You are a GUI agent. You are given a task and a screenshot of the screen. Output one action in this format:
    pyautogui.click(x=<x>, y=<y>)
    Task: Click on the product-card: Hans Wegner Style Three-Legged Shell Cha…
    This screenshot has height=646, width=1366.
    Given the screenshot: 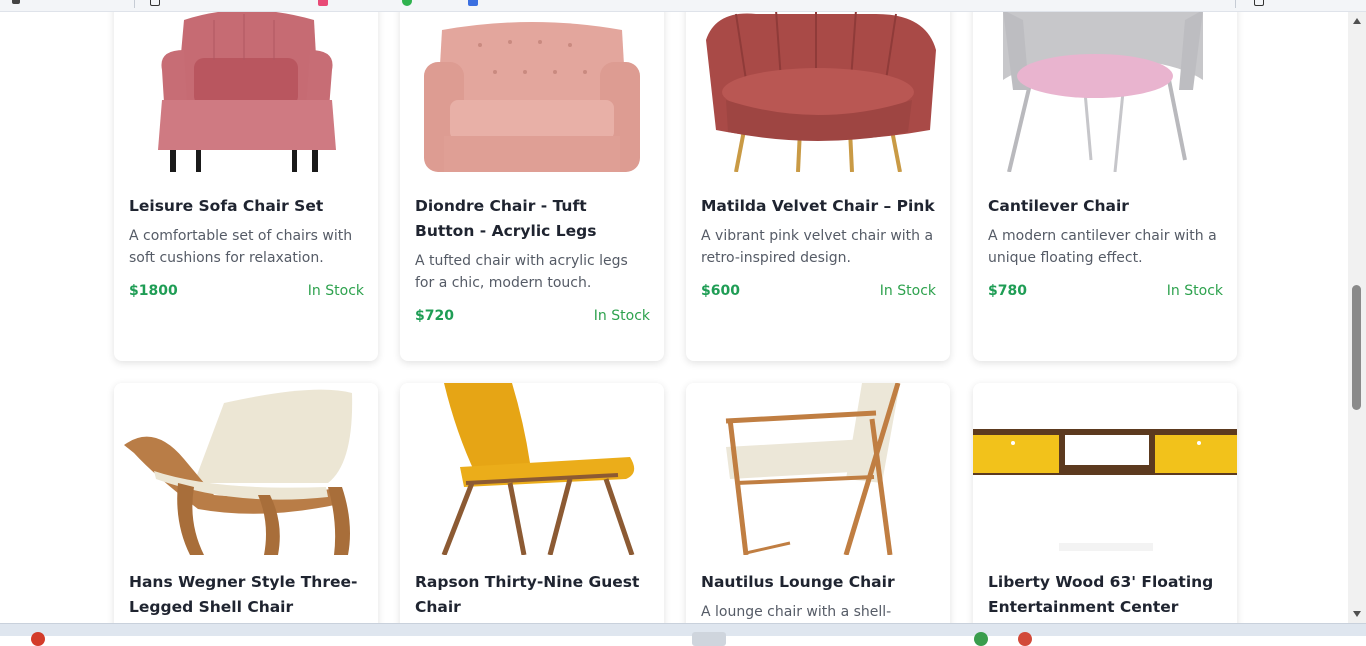 What is the action you would take?
    pyautogui.click(x=246, y=503)
    